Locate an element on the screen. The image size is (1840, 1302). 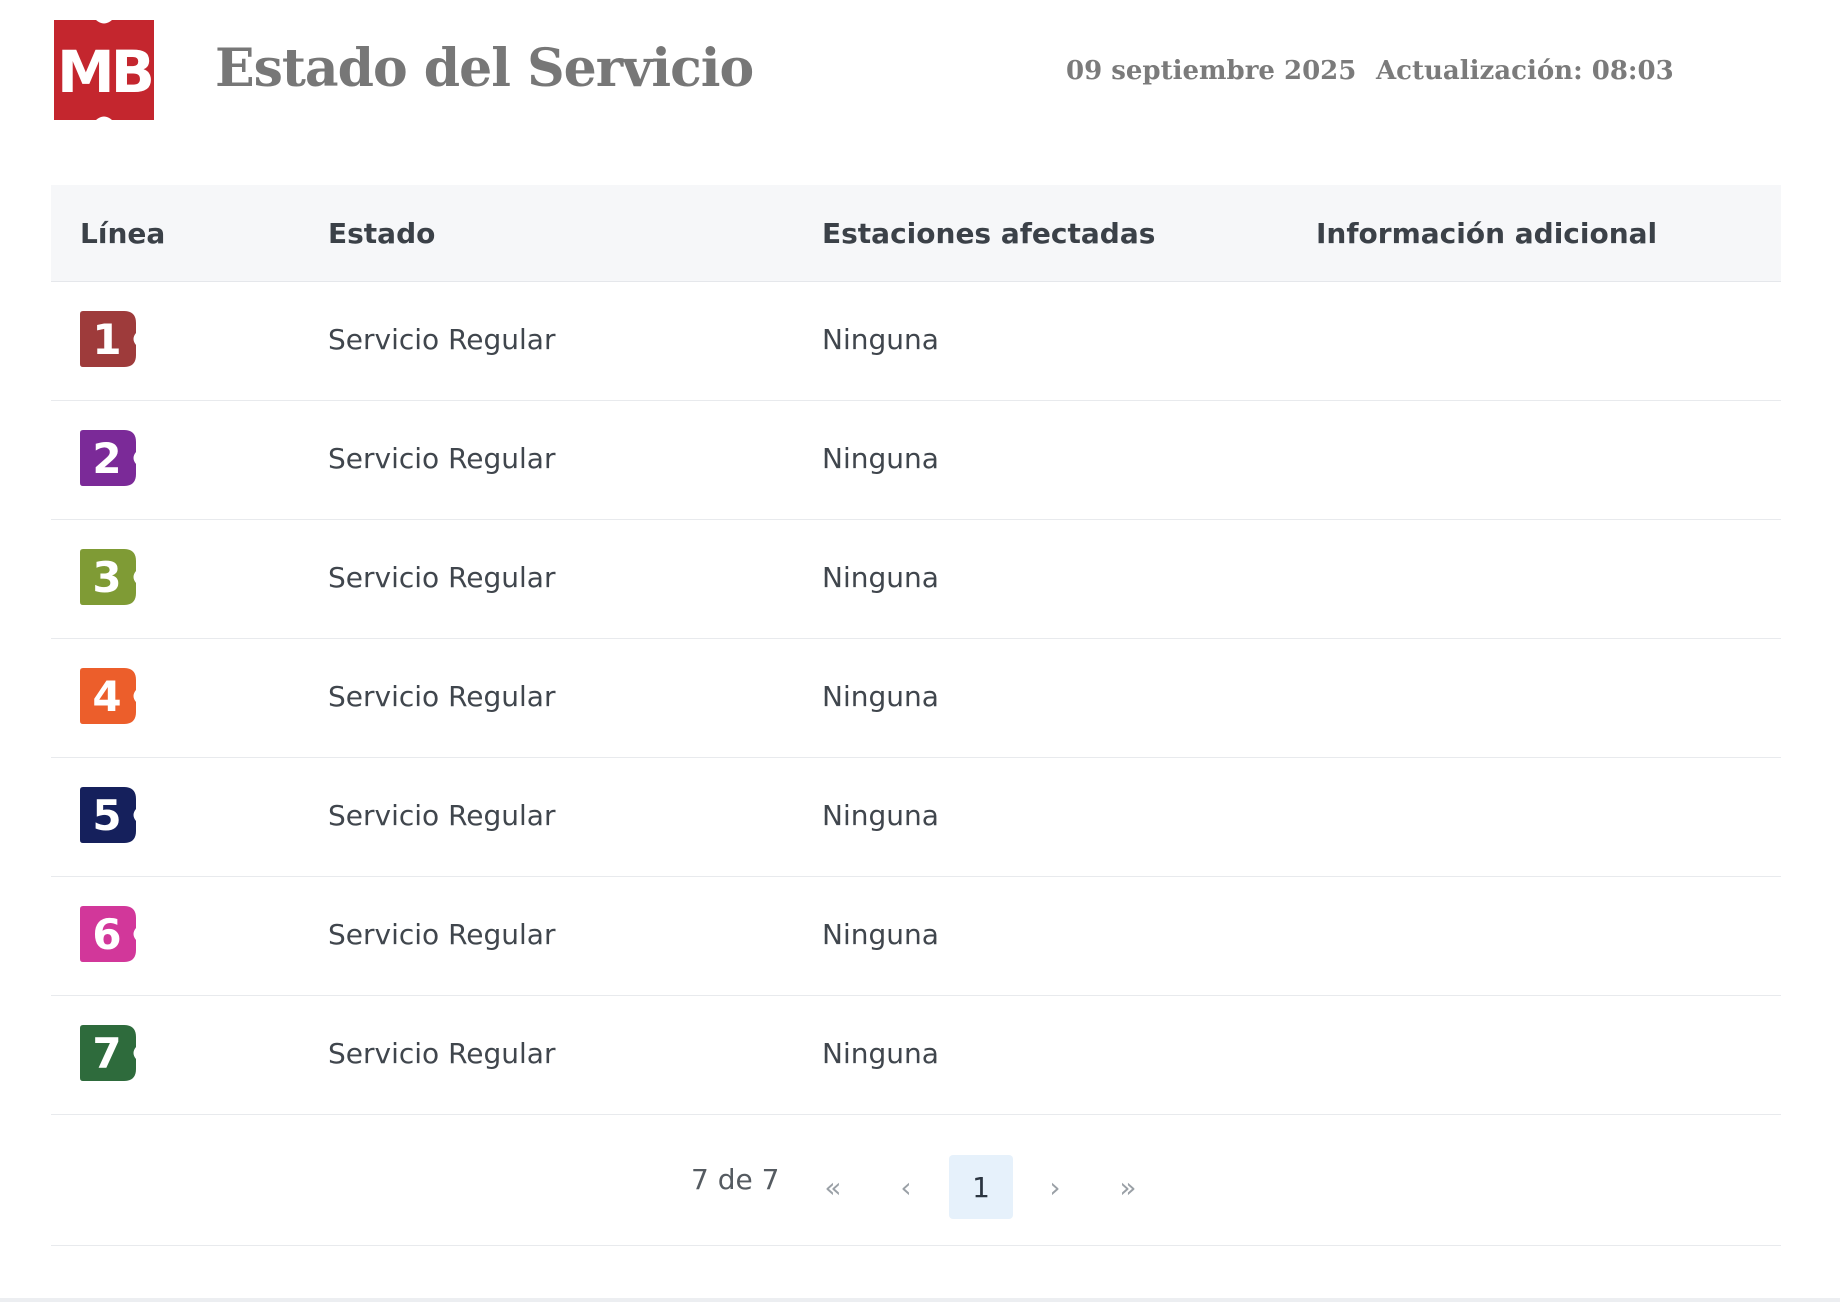
line-number: 1 is located at coordinates (106, 339).